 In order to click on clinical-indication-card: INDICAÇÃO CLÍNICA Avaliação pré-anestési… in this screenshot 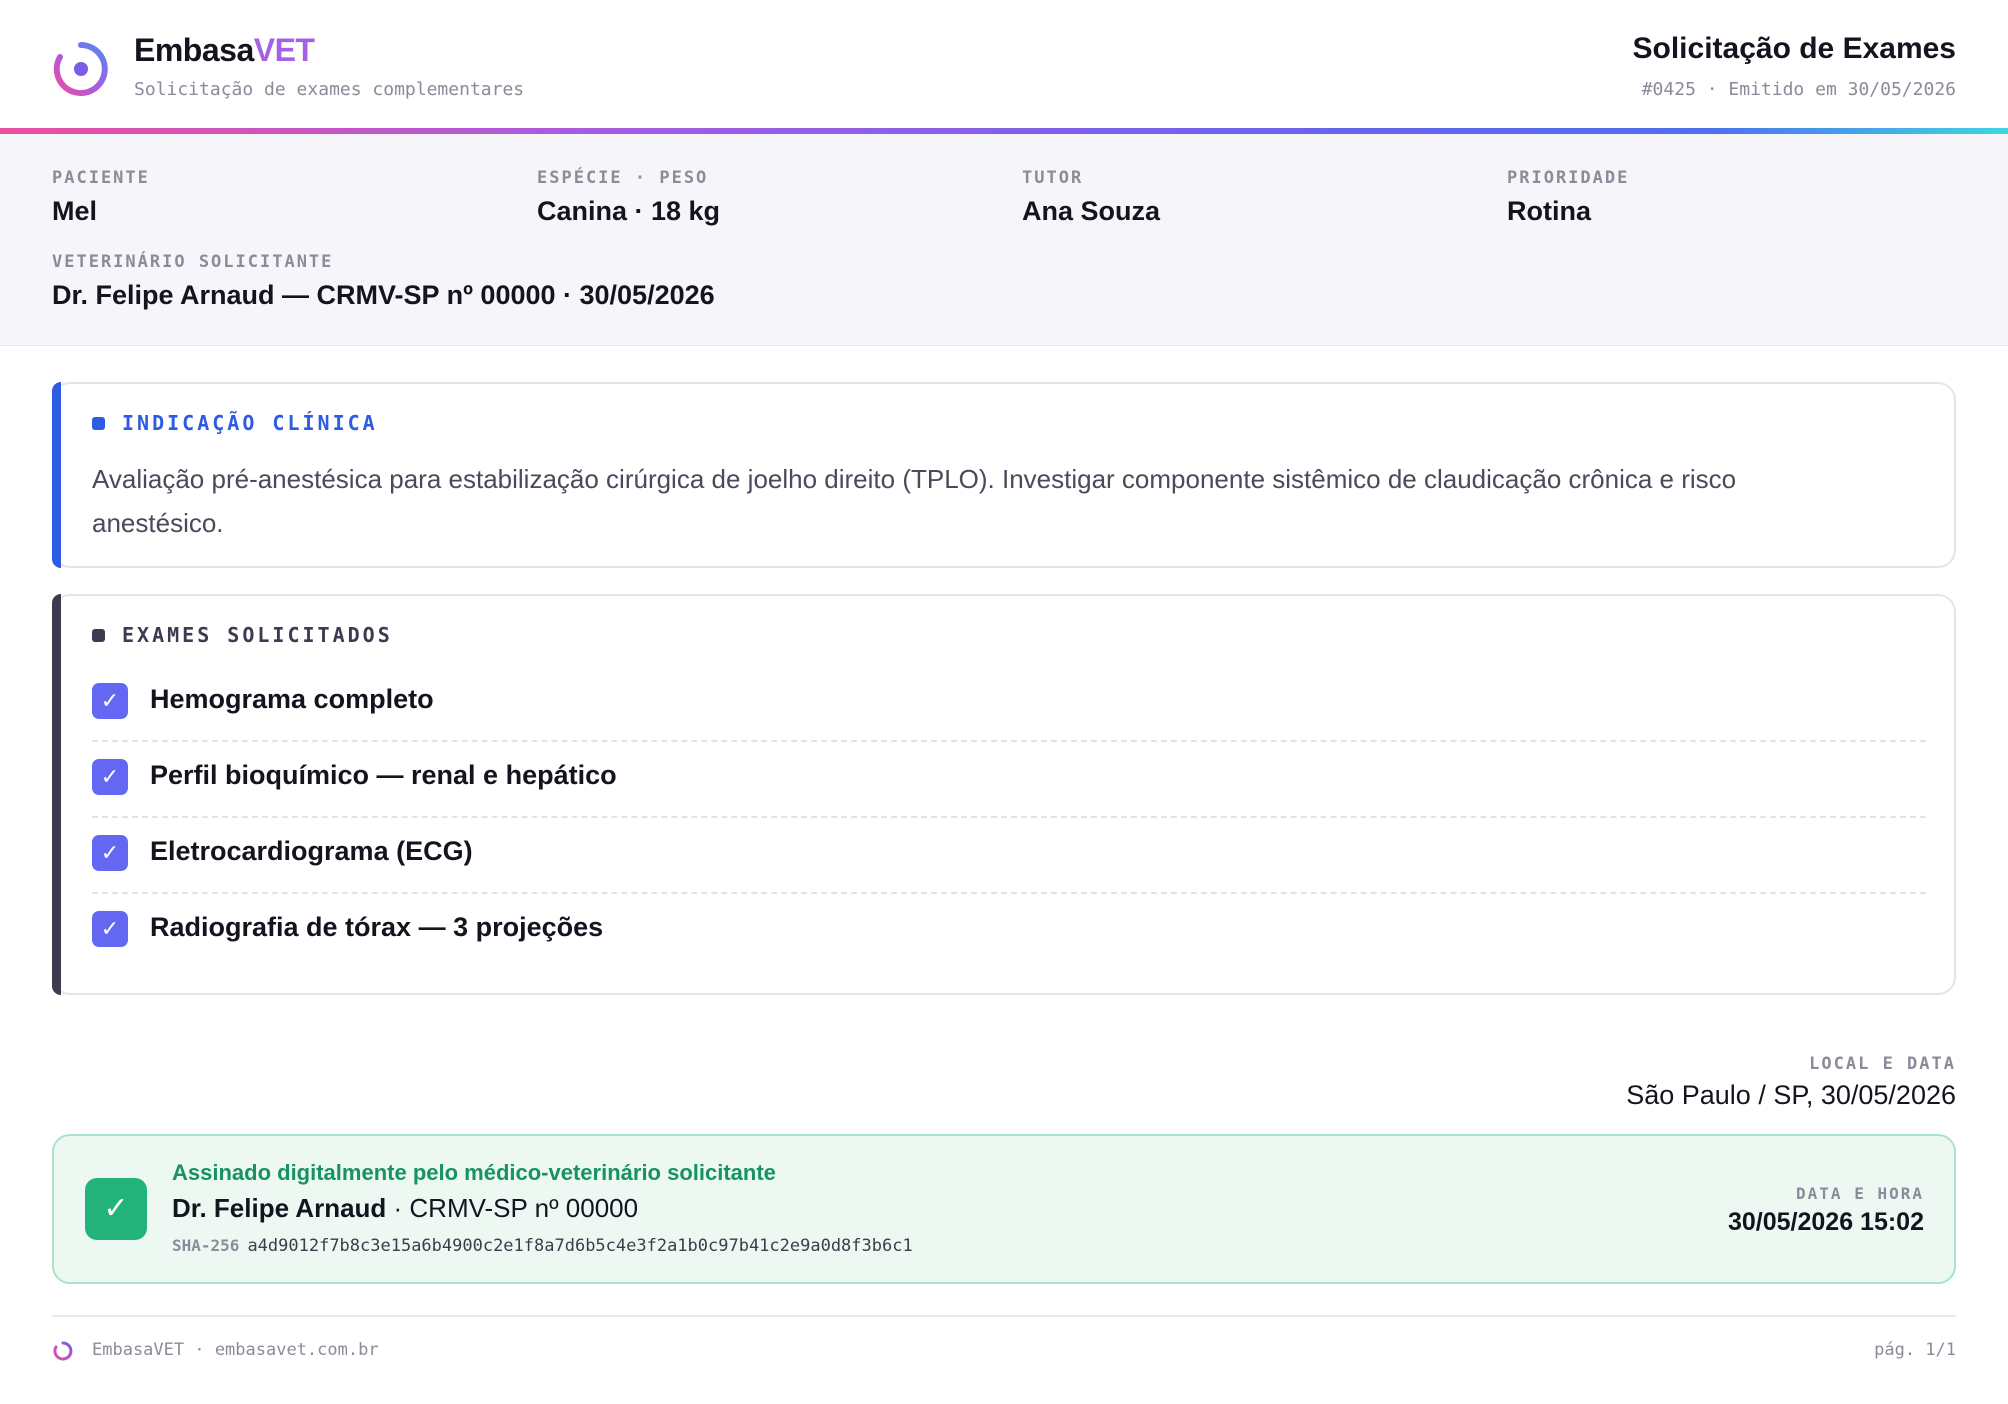, I will do `click(1004, 475)`.